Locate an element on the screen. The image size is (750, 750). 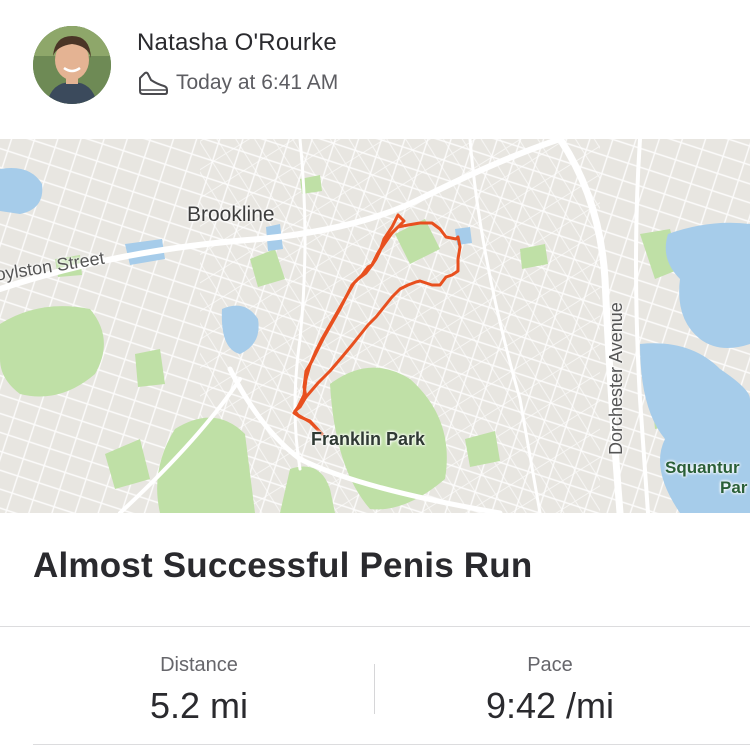
athlete-name: Natasha O'Rourke is located at coordinates (237, 43).